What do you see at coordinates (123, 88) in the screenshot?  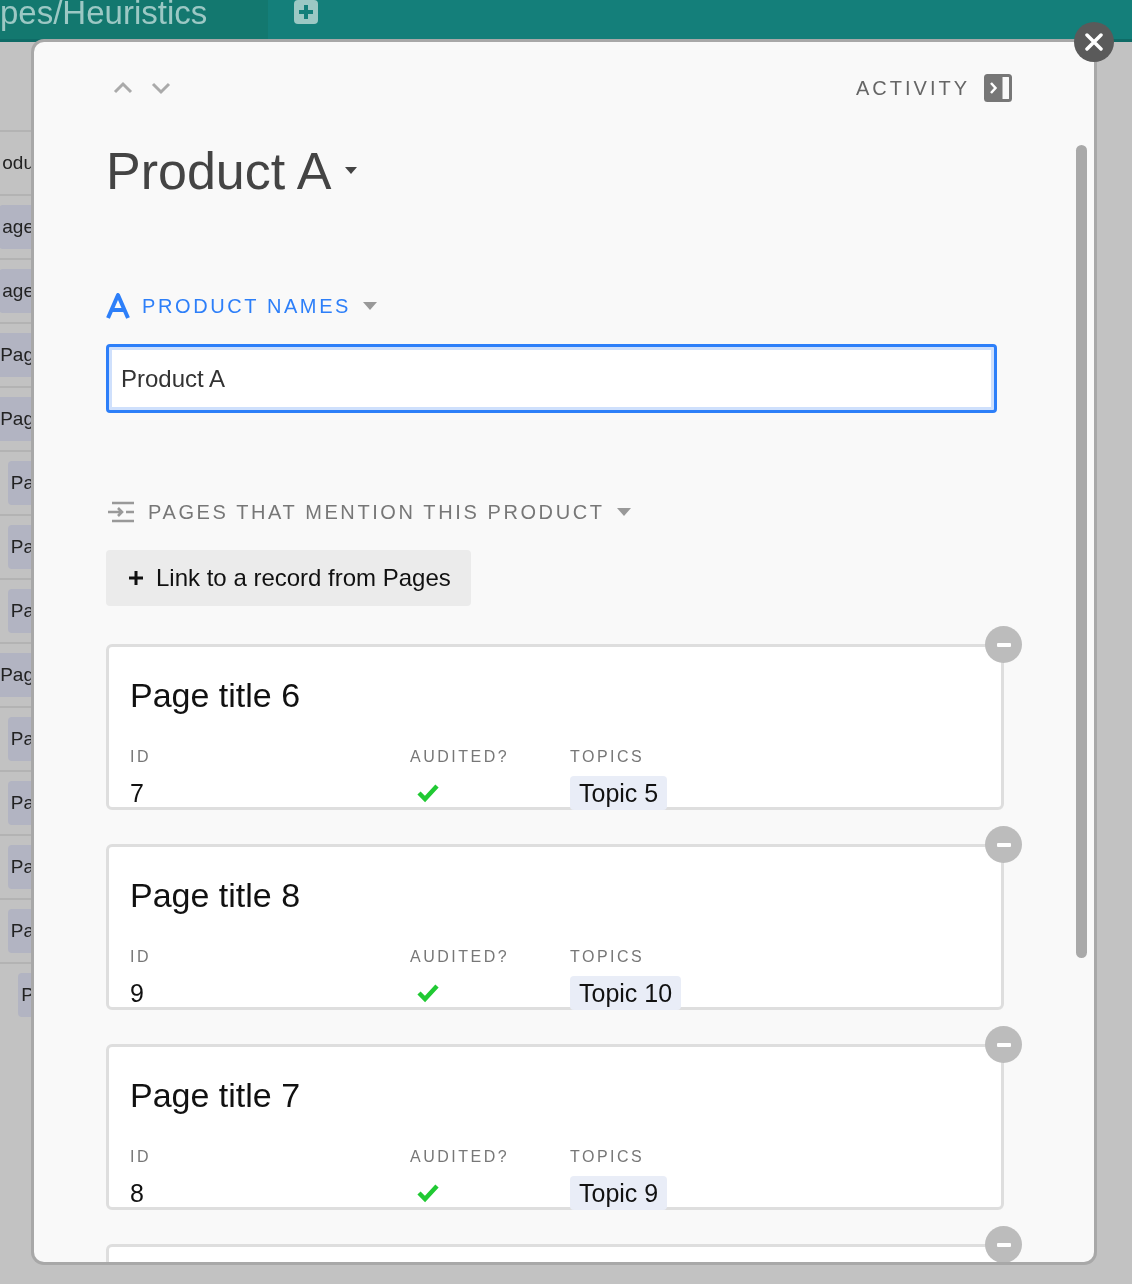 I see `chevron-up-icon` at bounding box center [123, 88].